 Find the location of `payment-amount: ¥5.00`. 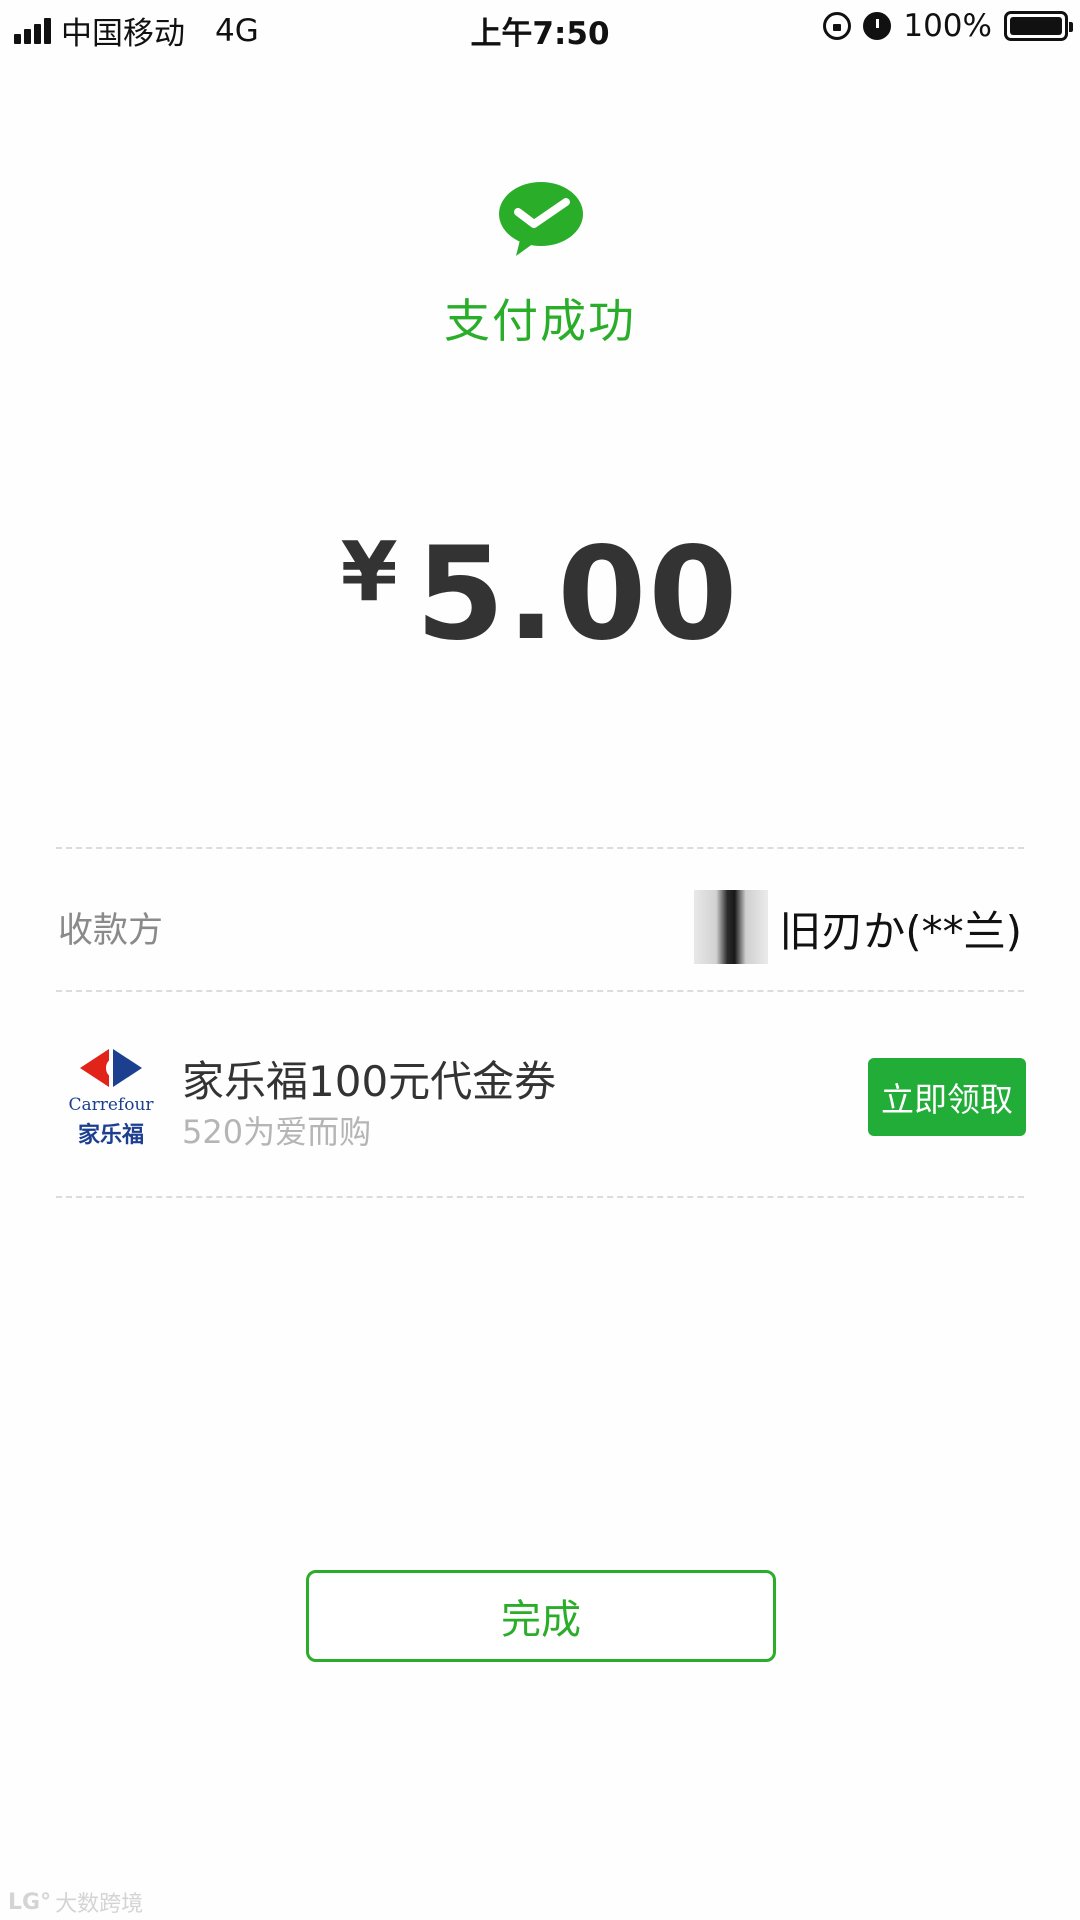

payment-amount: ¥5.00 is located at coordinates (540, 594).